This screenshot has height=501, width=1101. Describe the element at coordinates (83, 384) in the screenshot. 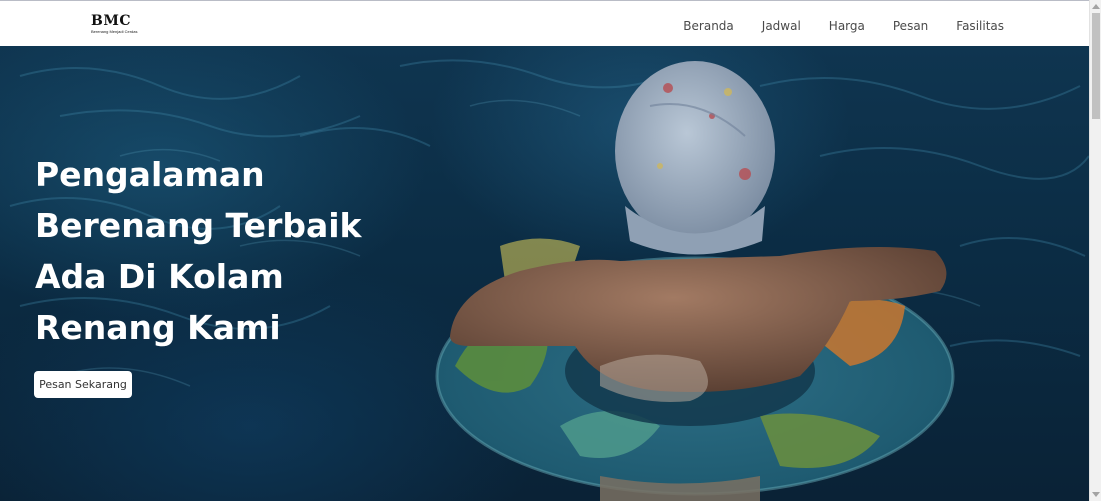

I see `book-now-button: Pesan Sekarang` at that location.